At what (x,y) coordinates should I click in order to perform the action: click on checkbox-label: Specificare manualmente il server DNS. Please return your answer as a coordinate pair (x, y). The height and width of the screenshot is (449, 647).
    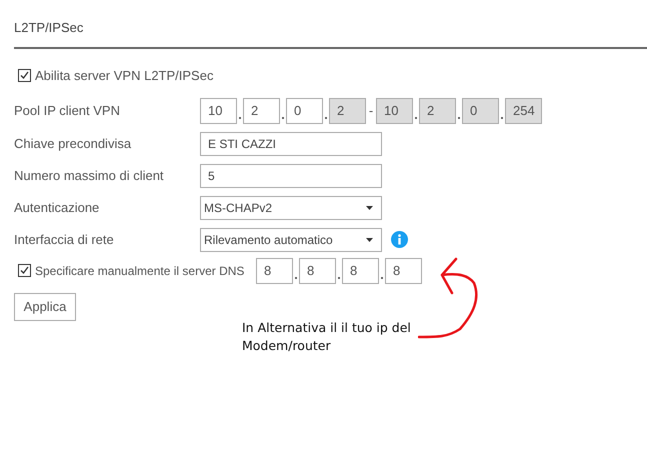
    Looking at the image, I should click on (140, 271).